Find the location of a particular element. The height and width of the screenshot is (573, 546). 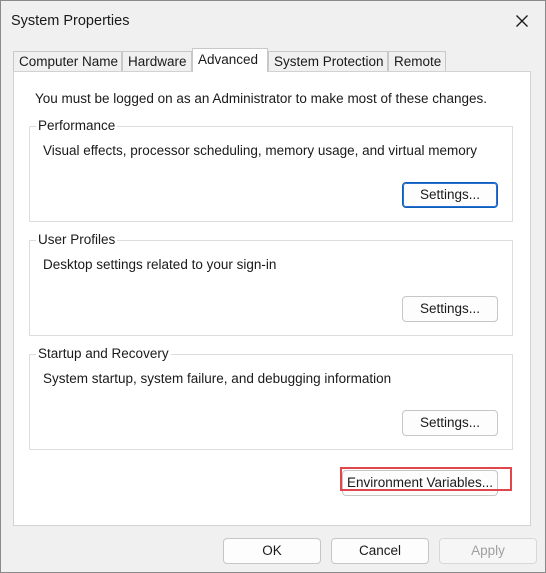

title-bar: System Properties is located at coordinates (273, 21).